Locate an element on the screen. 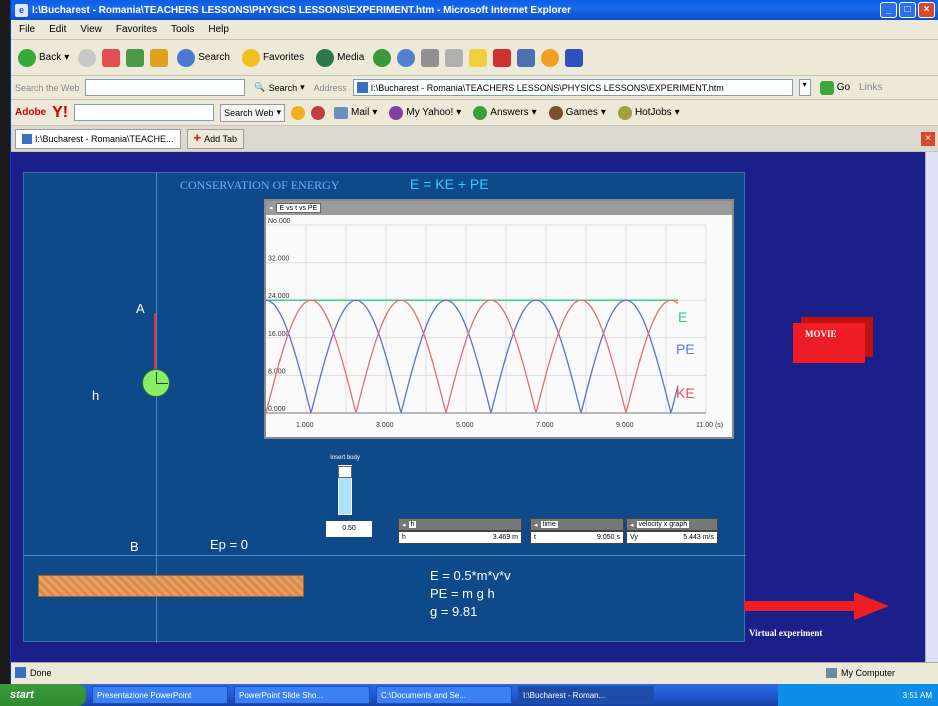 Image resolution: width=938 pixels, height=706 pixels. ground-track is located at coordinates (171, 586).